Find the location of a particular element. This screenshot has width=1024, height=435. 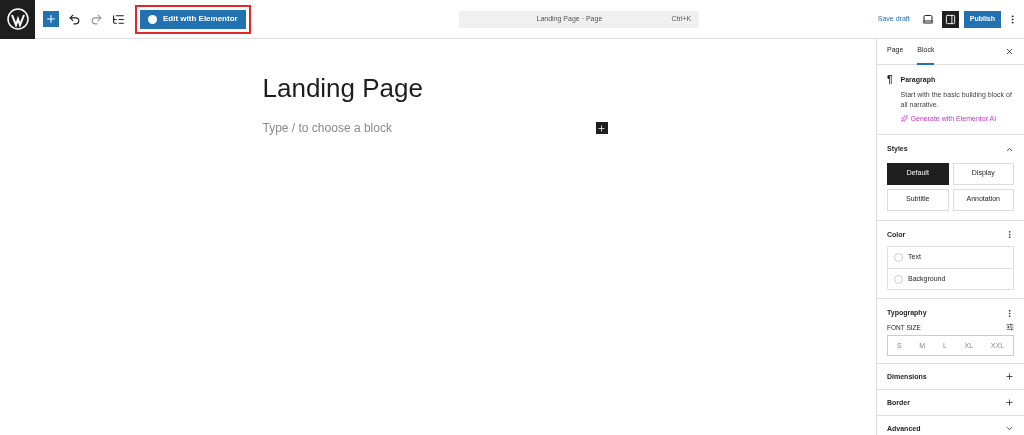

edit-with-elementor-button: Edit with Elementor is located at coordinates (193, 19).